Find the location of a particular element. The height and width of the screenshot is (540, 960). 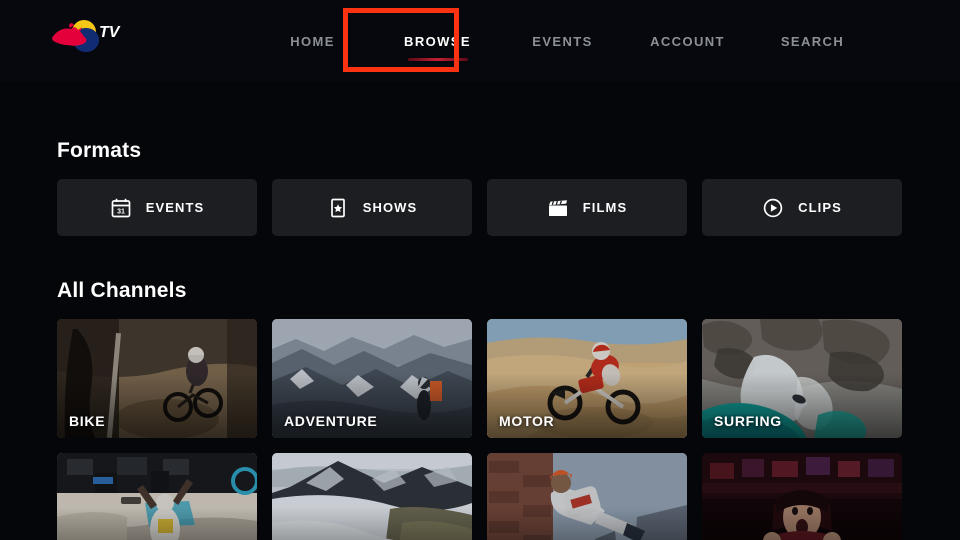

nav-item-events-label: EVENTS is located at coordinates (562, 41).